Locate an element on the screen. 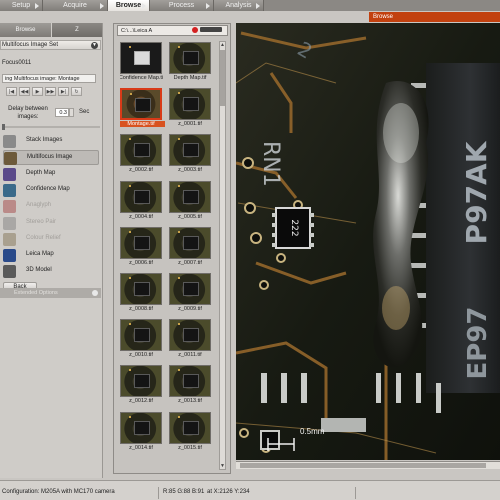  thumbnail-item: z_0003.tif is located at coordinates (190, 154).